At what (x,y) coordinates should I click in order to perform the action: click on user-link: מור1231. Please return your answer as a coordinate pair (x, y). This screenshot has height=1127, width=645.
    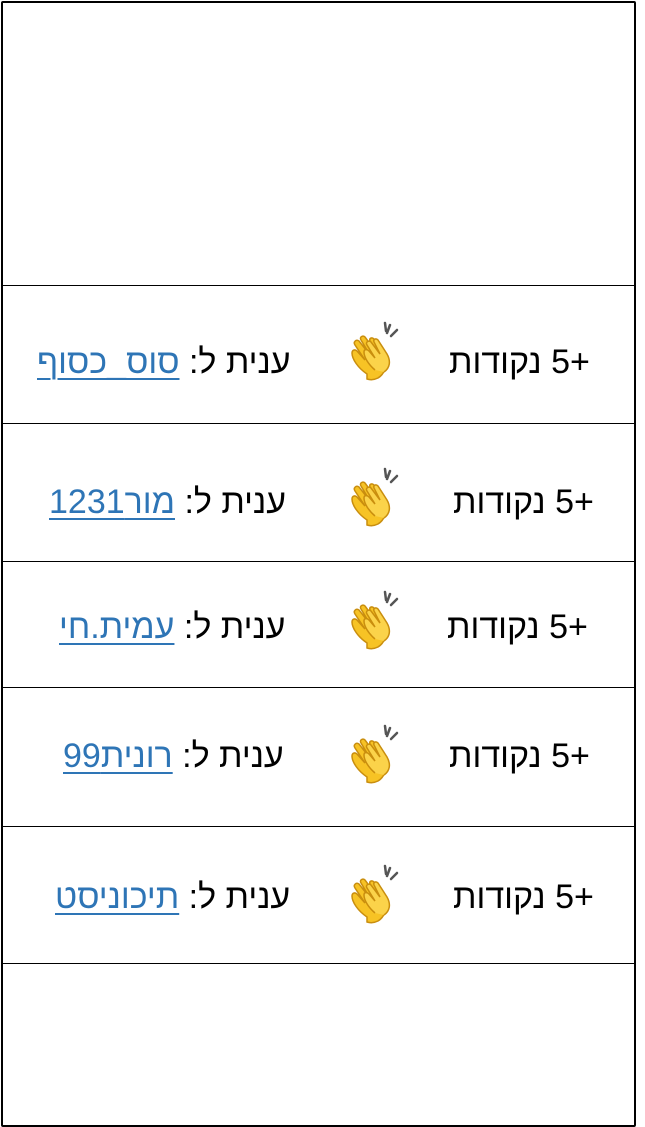
    Looking at the image, I should click on (112, 502).